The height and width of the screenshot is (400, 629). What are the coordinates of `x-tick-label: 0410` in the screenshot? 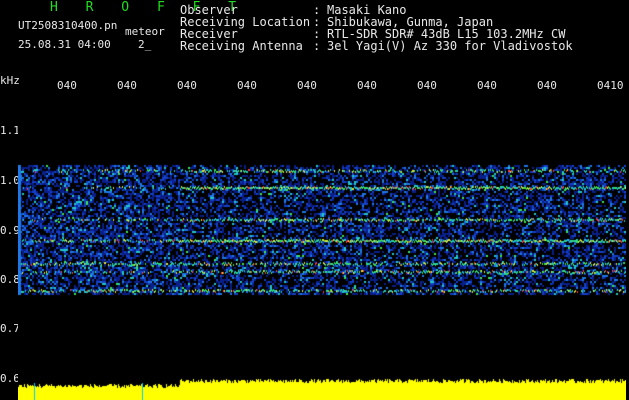 It's located at (610, 85).